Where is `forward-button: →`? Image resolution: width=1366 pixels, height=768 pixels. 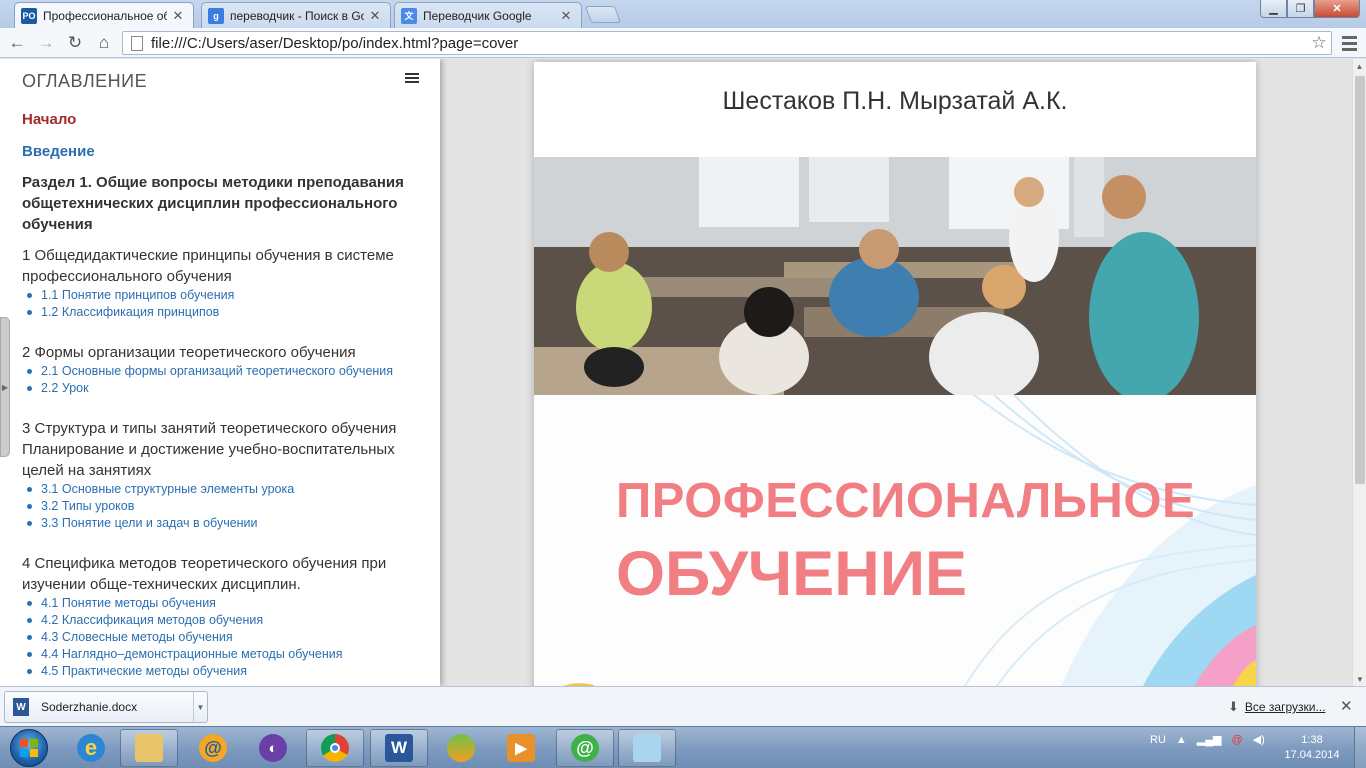 forward-button: → is located at coordinates (46, 43).